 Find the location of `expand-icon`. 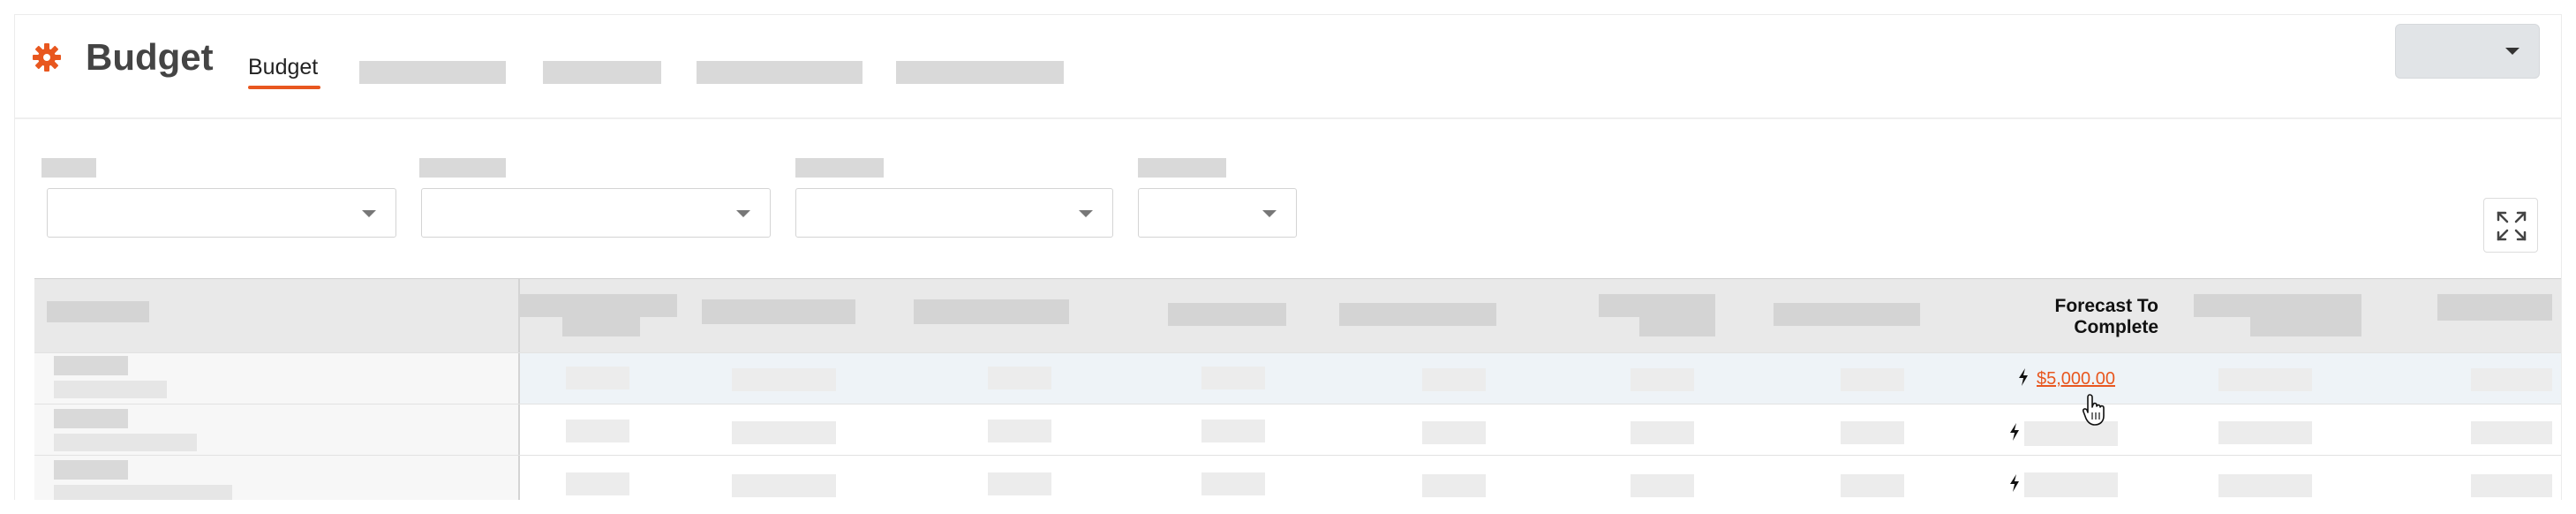

expand-icon is located at coordinates (2512, 226).